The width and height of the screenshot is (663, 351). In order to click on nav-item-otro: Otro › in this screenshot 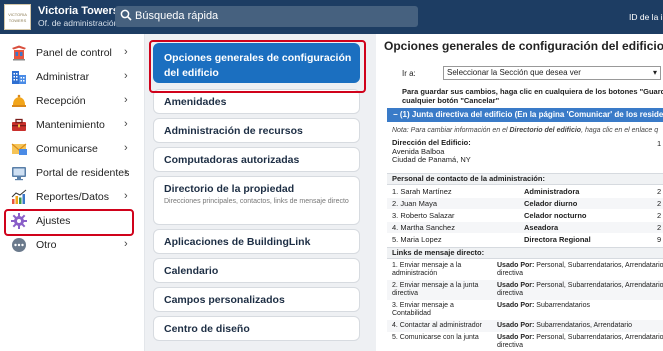, I will do `click(72, 245)`.